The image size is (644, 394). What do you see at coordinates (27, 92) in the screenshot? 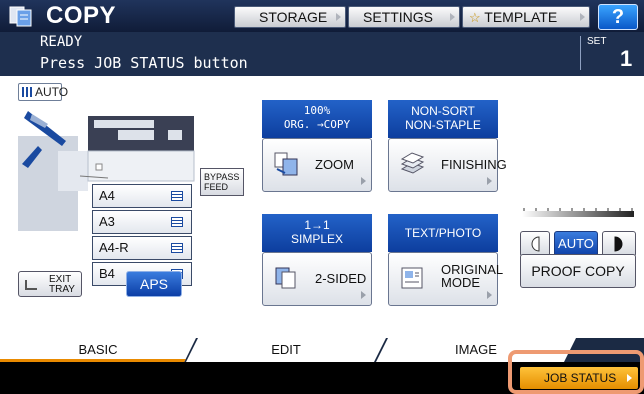
I see `paper-icon` at bounding box center [27, 92].